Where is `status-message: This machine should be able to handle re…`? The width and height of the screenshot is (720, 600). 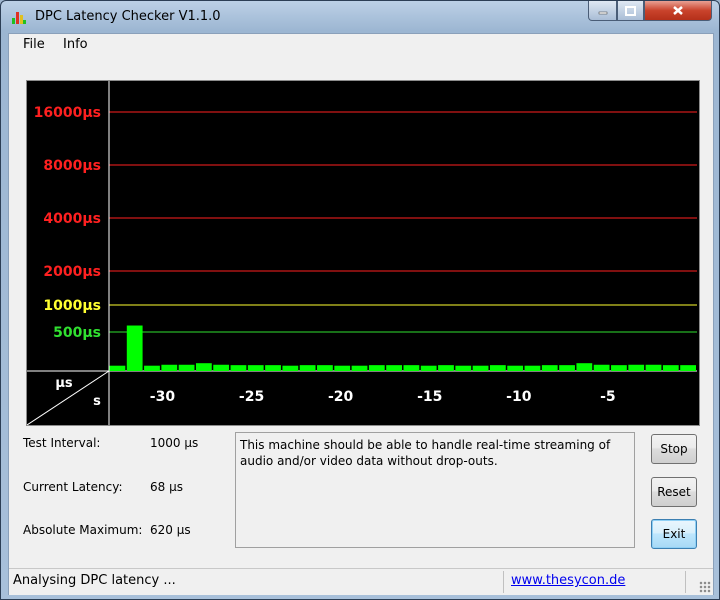
status-message: This machine should be able to handle re… is located at coordinates (425, 453).